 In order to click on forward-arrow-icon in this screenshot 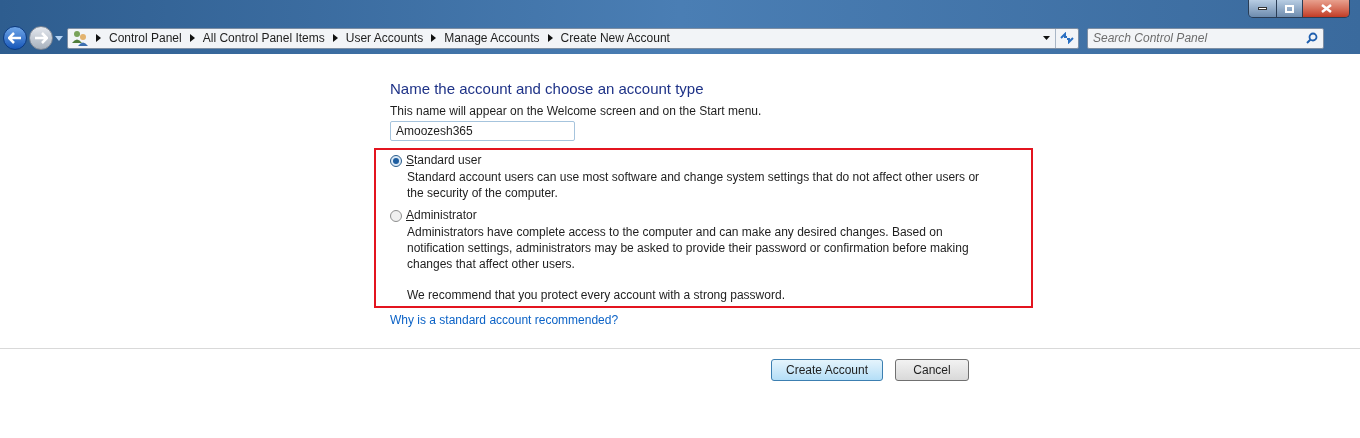, I will do `click(41, 38)`.